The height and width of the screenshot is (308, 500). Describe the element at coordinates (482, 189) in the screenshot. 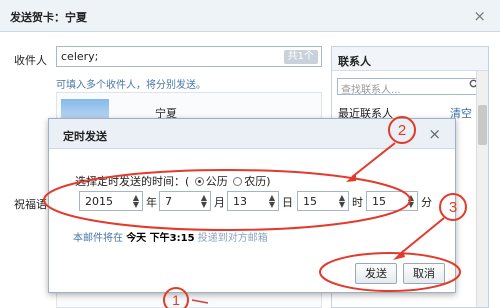

I see `contacts-scrollbar` at that location.